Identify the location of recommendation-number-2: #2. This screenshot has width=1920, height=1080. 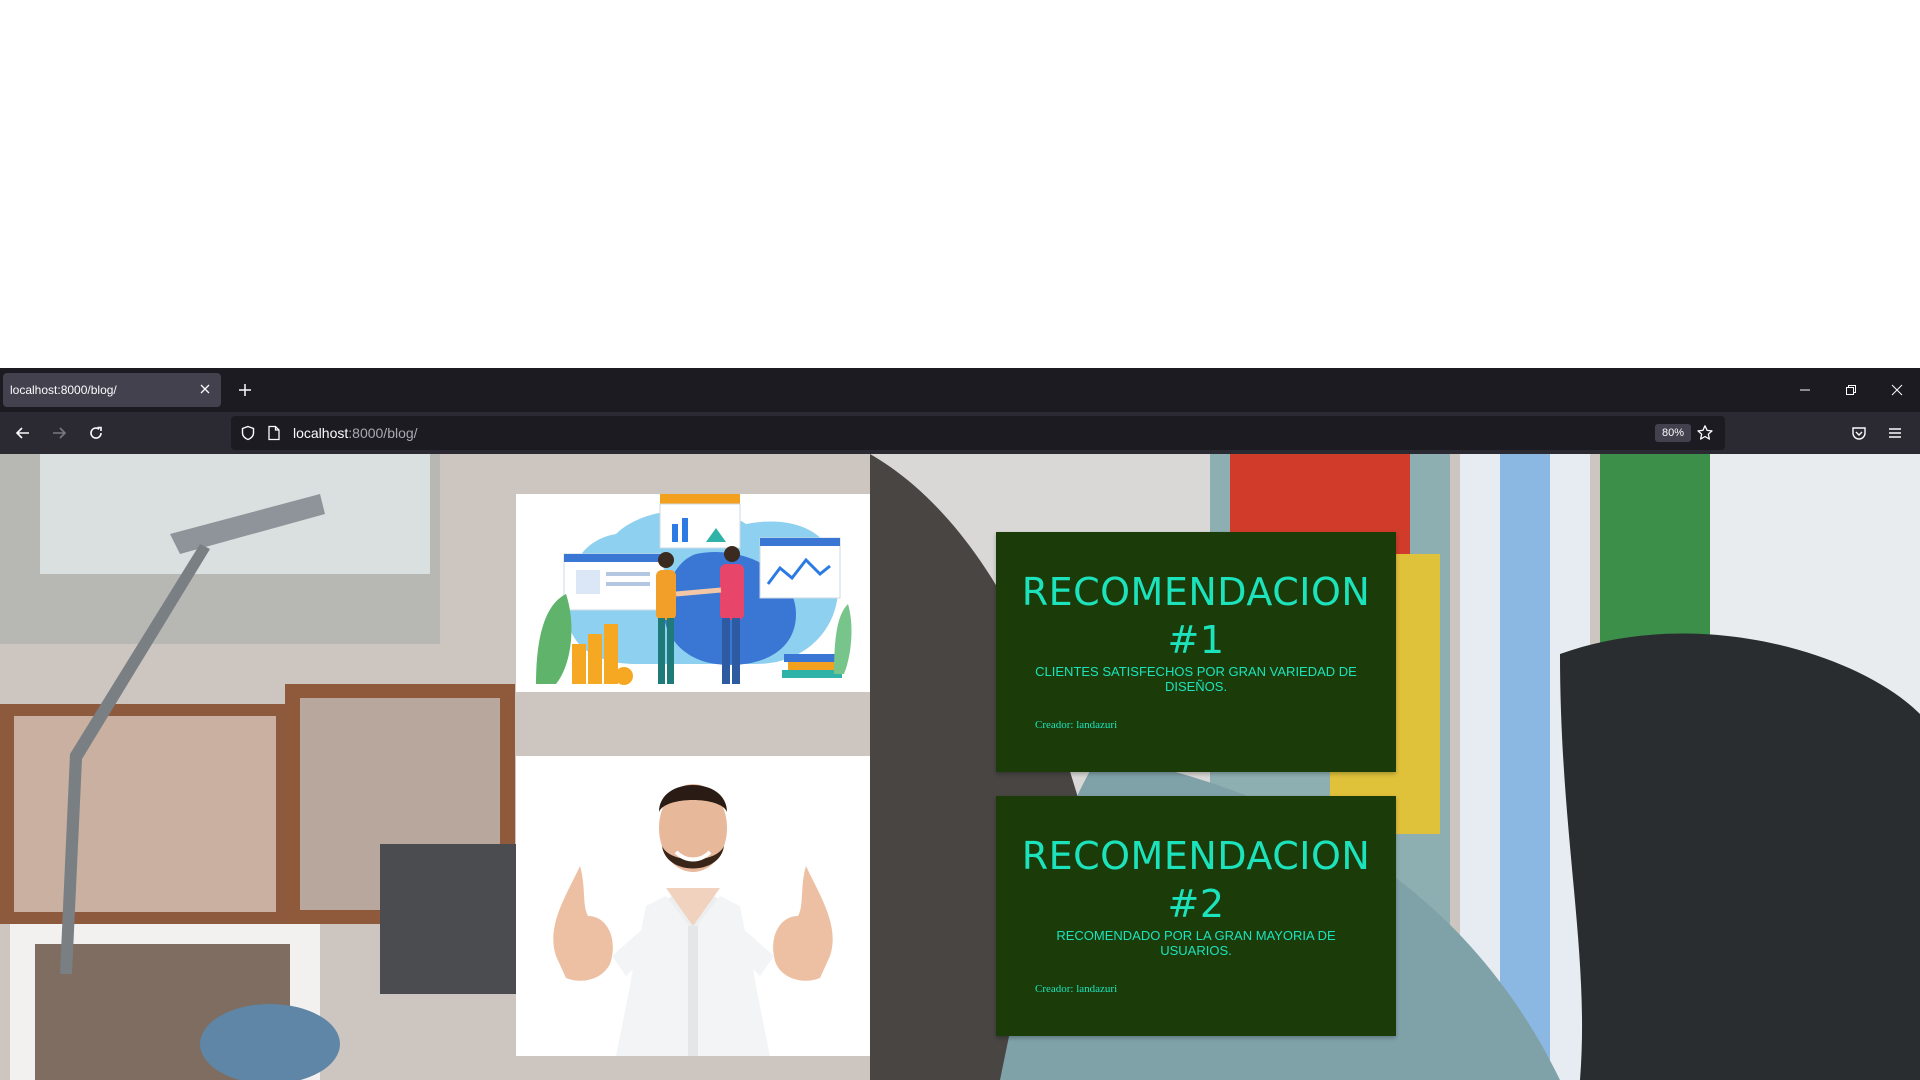
(1196, 904).